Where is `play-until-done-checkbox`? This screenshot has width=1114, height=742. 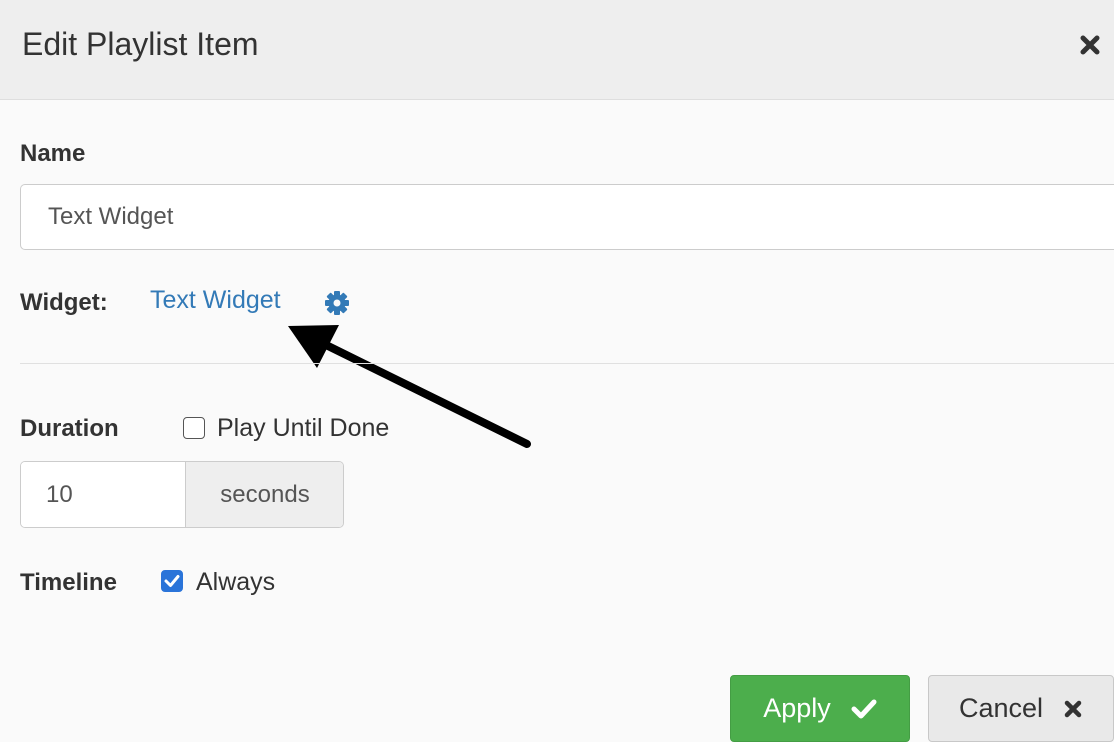 play-until-done-checkbox is located at coordinates (194, 428).